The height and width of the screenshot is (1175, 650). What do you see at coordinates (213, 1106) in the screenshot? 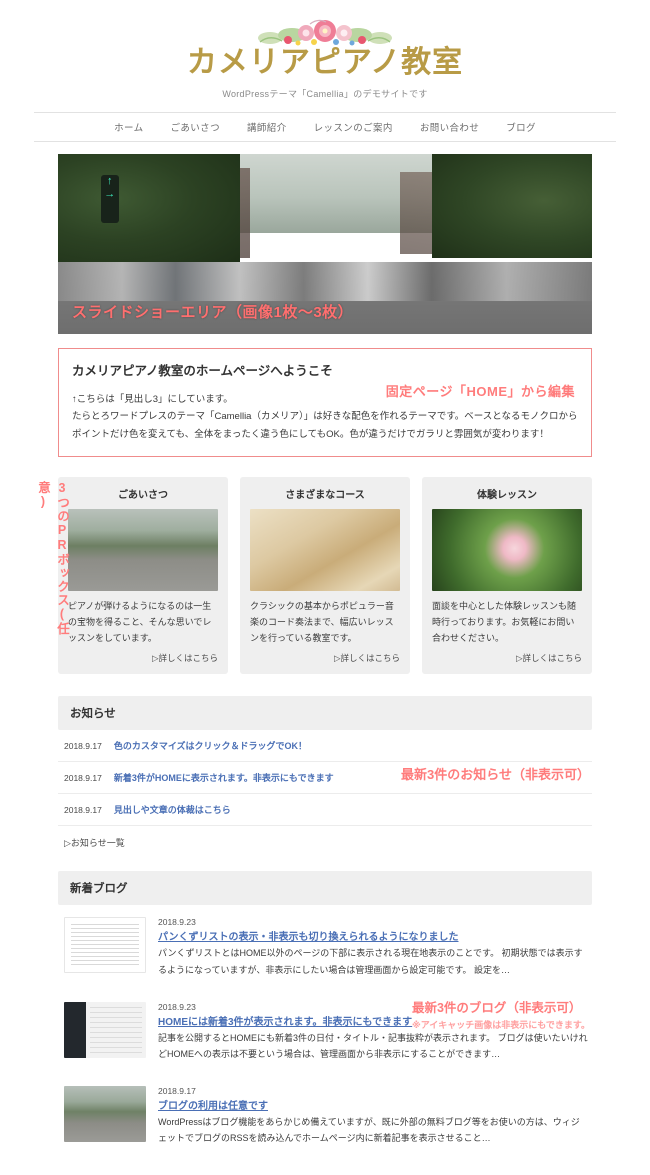
I see `blog-title-link: ブログの利用は任意です` at bounding box center [213, 1106].